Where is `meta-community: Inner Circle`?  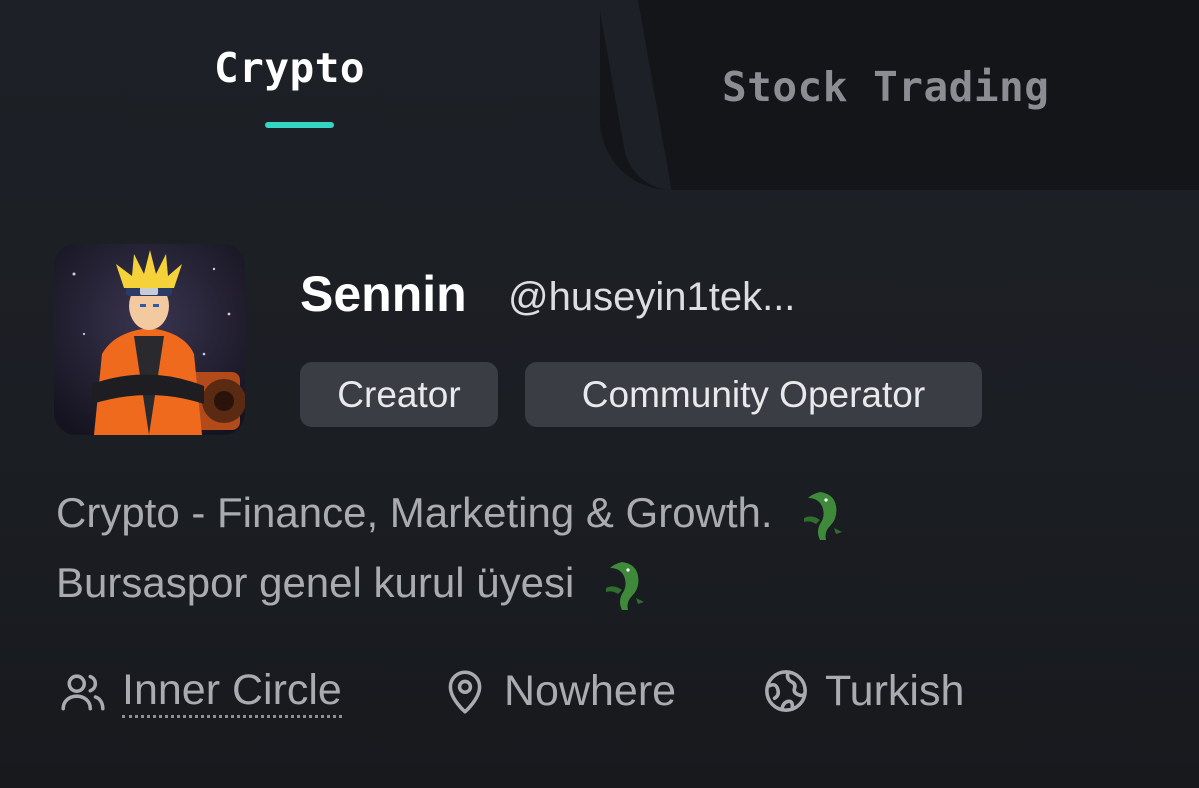
meta-community: Inner Circle is located at coordinates (200, 692).